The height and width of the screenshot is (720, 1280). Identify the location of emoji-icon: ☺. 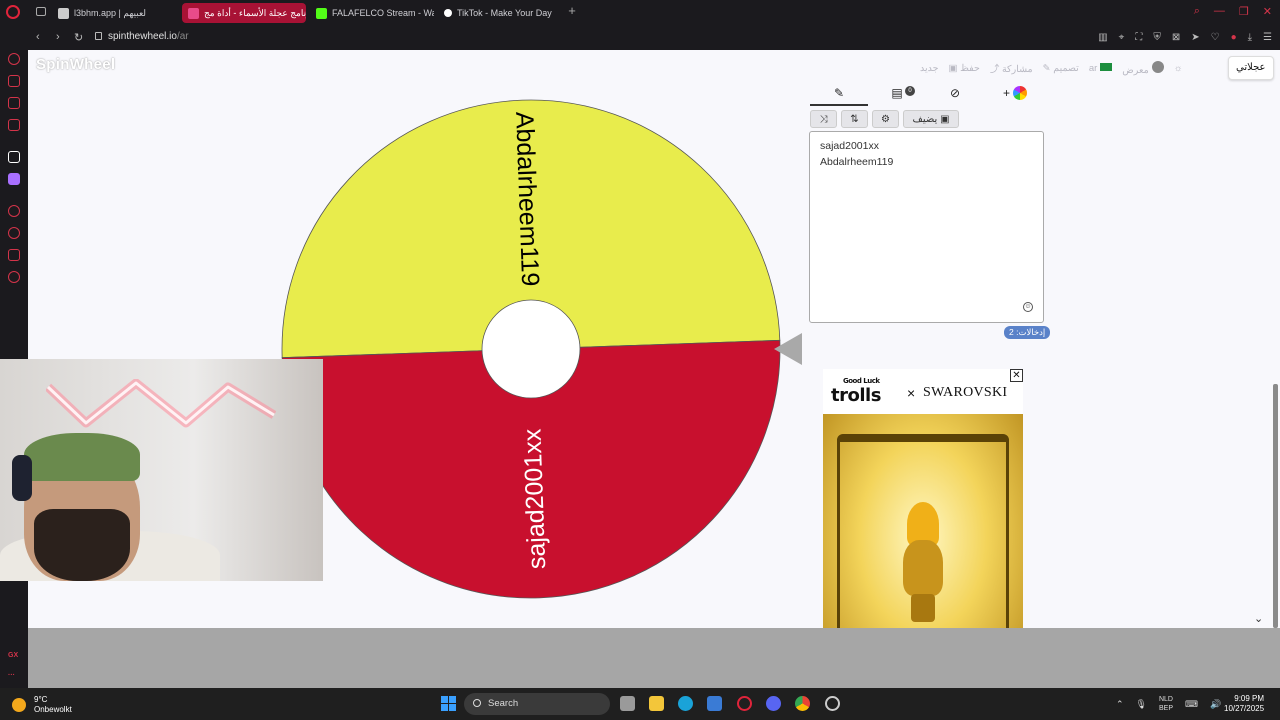
(1028, 307).